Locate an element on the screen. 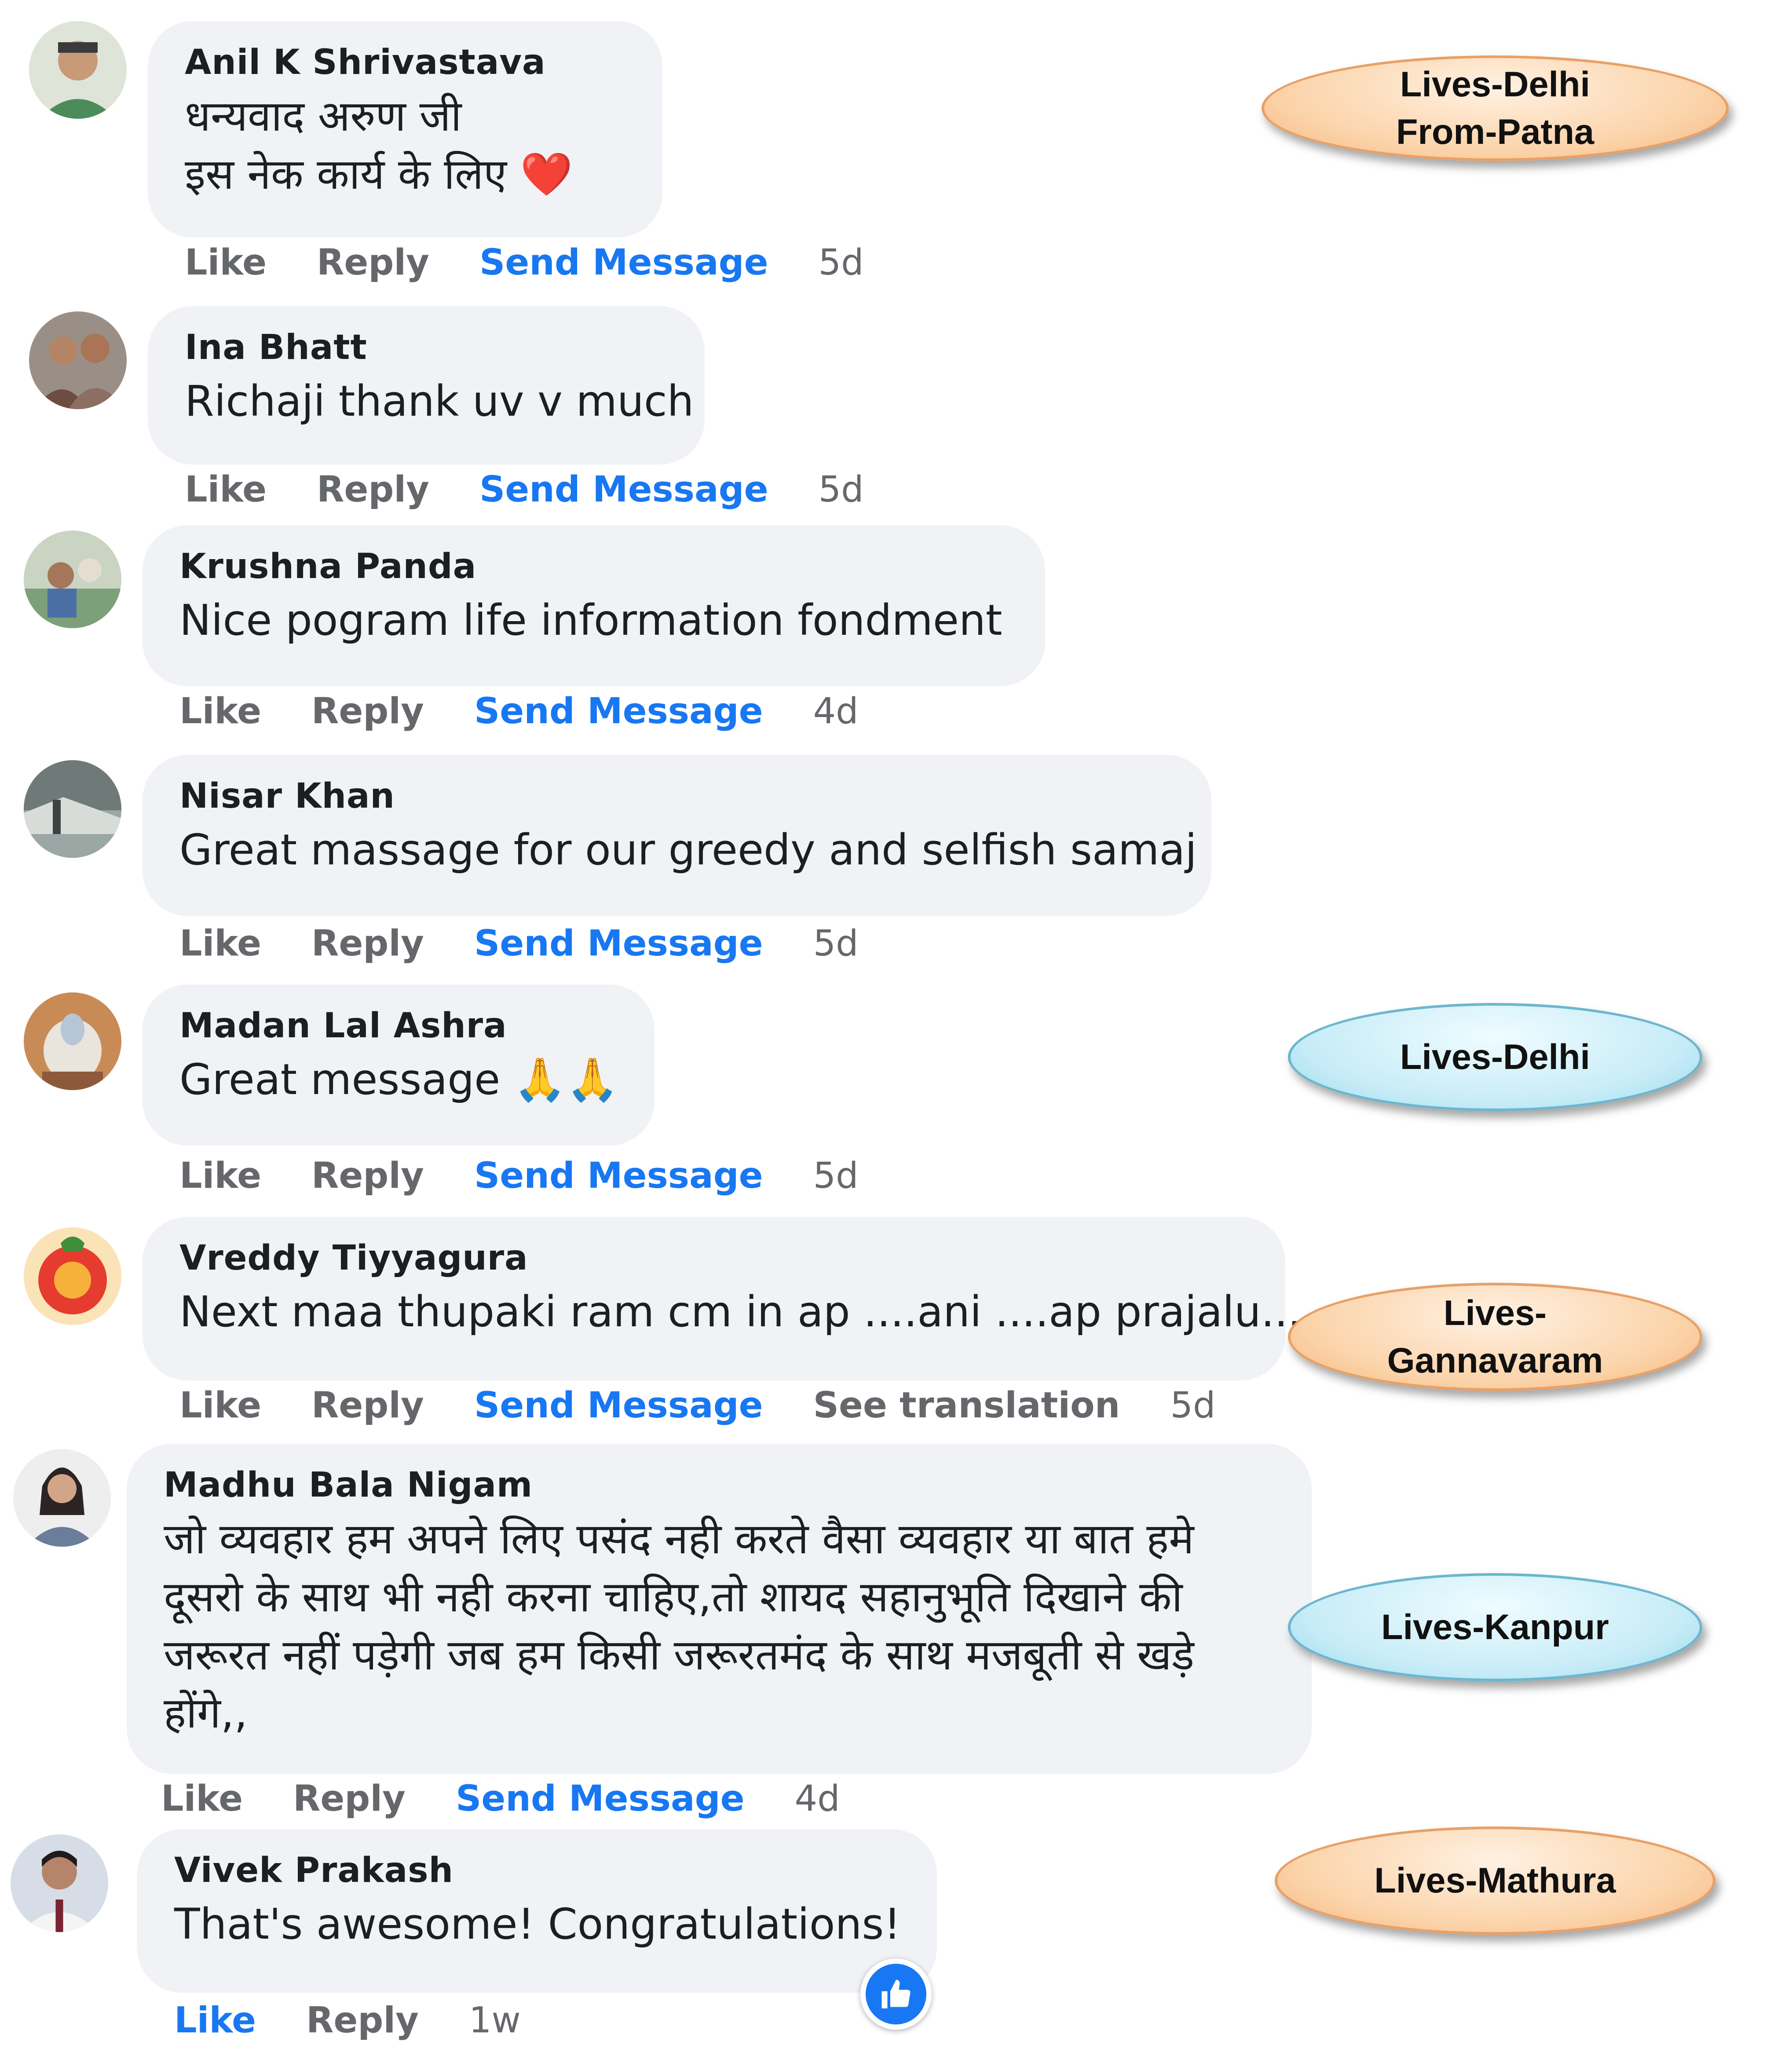 This screenshot has height=2068, width=1792. comment-author: Vreddy Tiyyagura is located at coordinates (713, 1259).